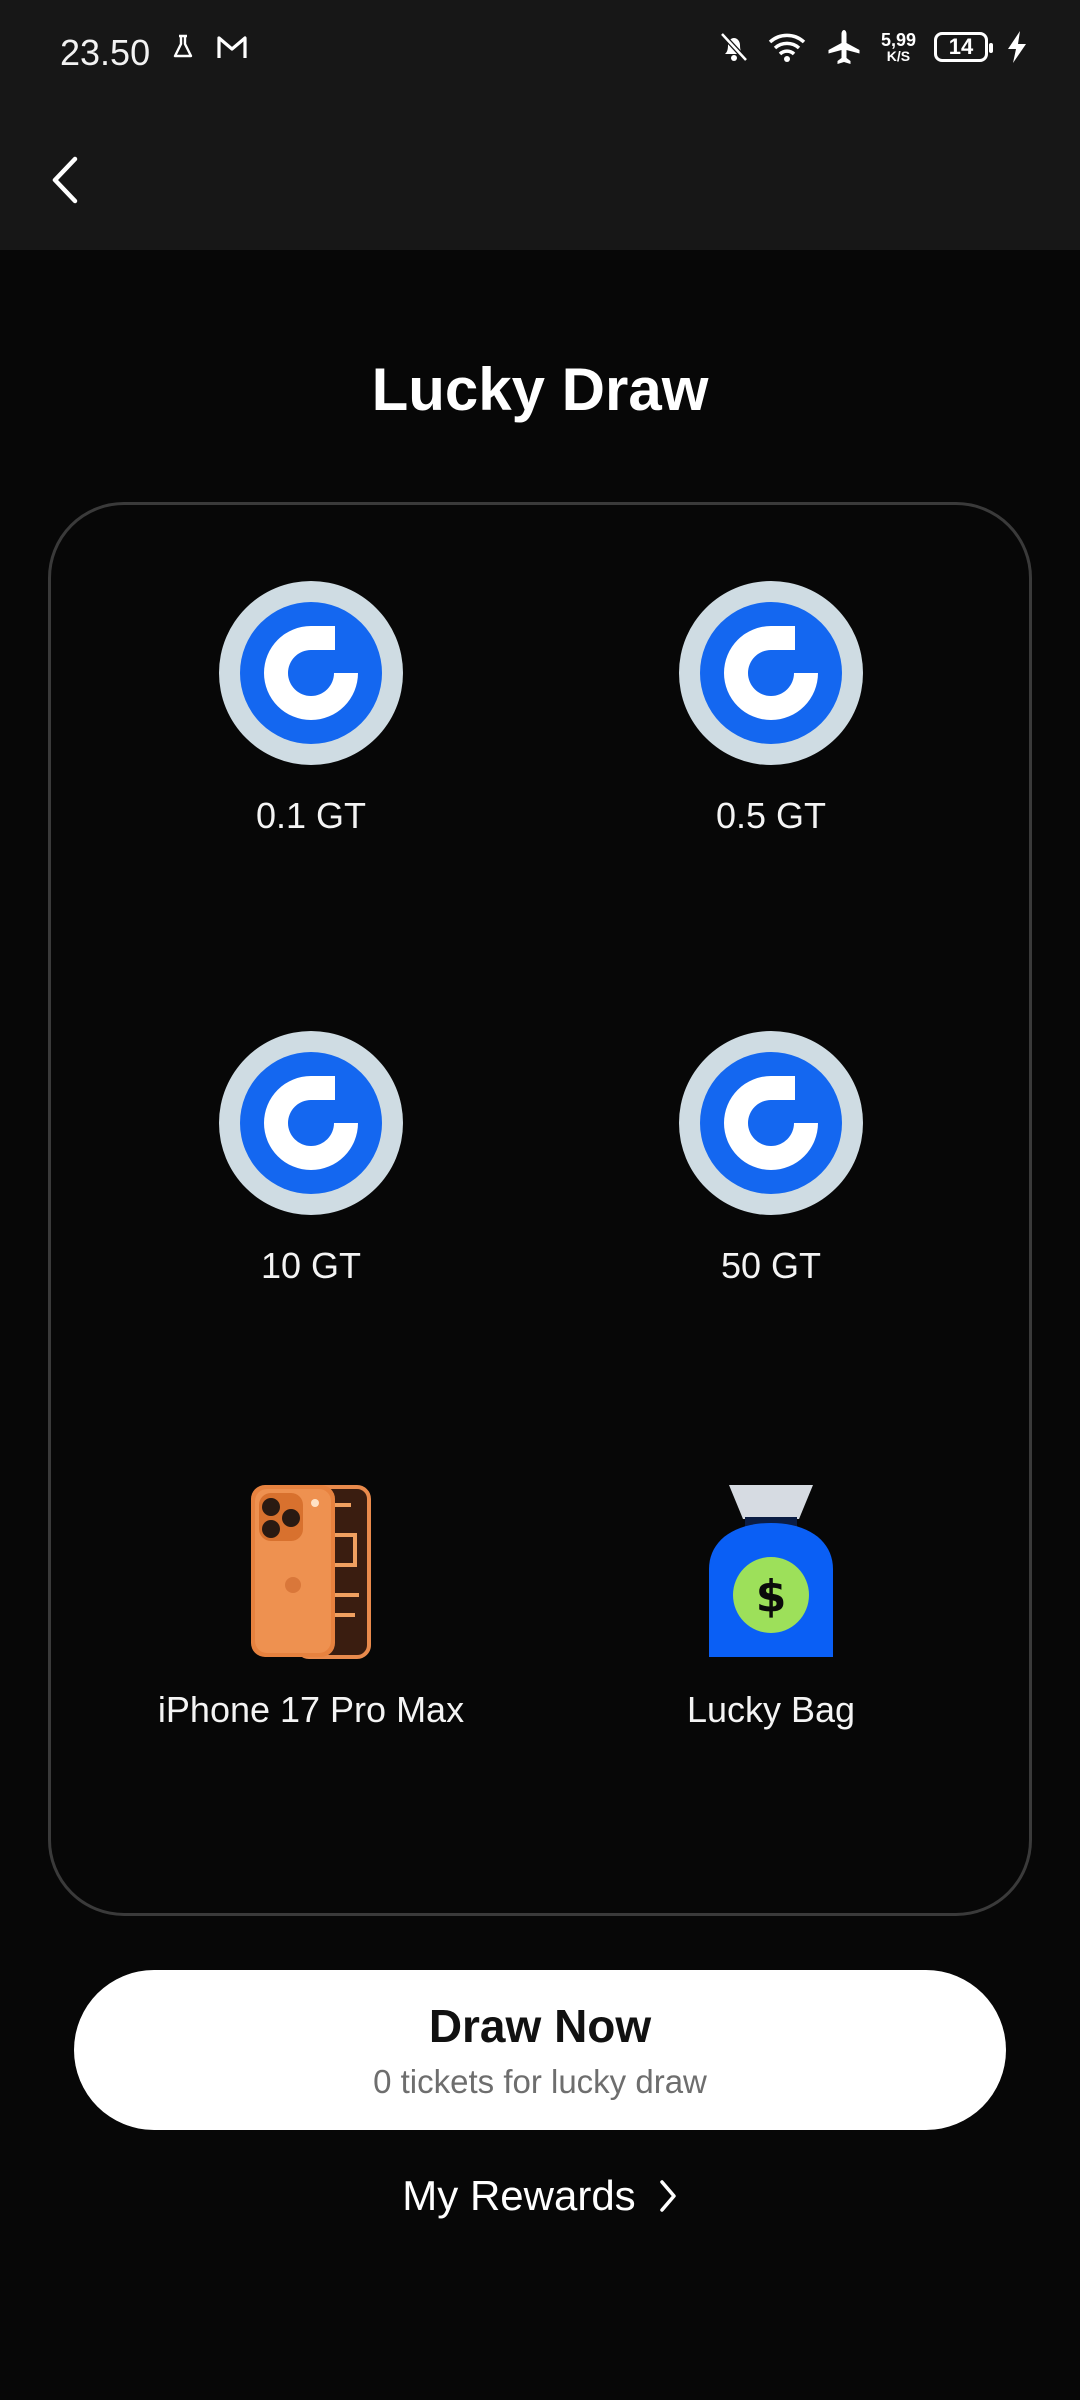  What do you see at coordinates (183, 46) in the screenshot?
I see `flask-icon` at bounding box center [183, 46].